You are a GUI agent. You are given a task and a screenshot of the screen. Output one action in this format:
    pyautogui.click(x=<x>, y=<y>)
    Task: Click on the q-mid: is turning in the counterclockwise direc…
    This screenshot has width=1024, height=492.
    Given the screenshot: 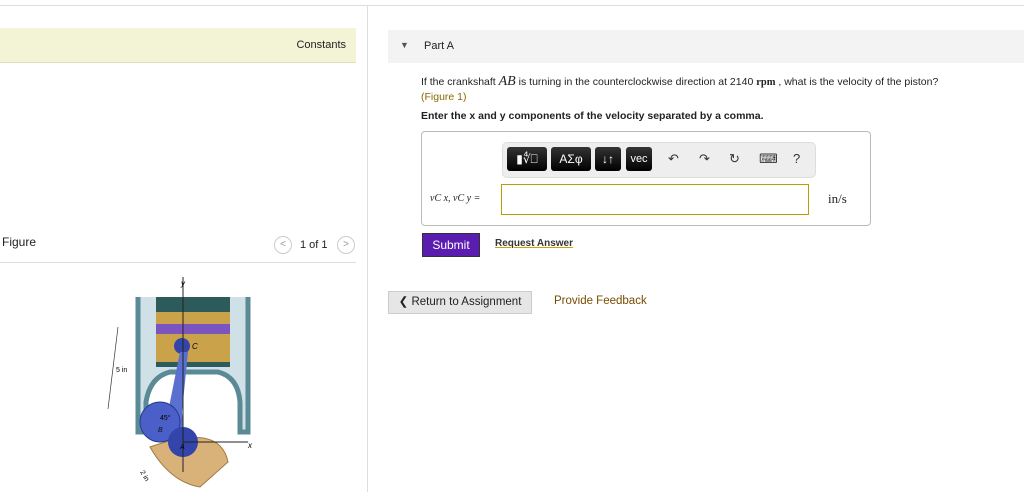 What is the action you would take?
    pyautogui.click(x=636, y=82)
    